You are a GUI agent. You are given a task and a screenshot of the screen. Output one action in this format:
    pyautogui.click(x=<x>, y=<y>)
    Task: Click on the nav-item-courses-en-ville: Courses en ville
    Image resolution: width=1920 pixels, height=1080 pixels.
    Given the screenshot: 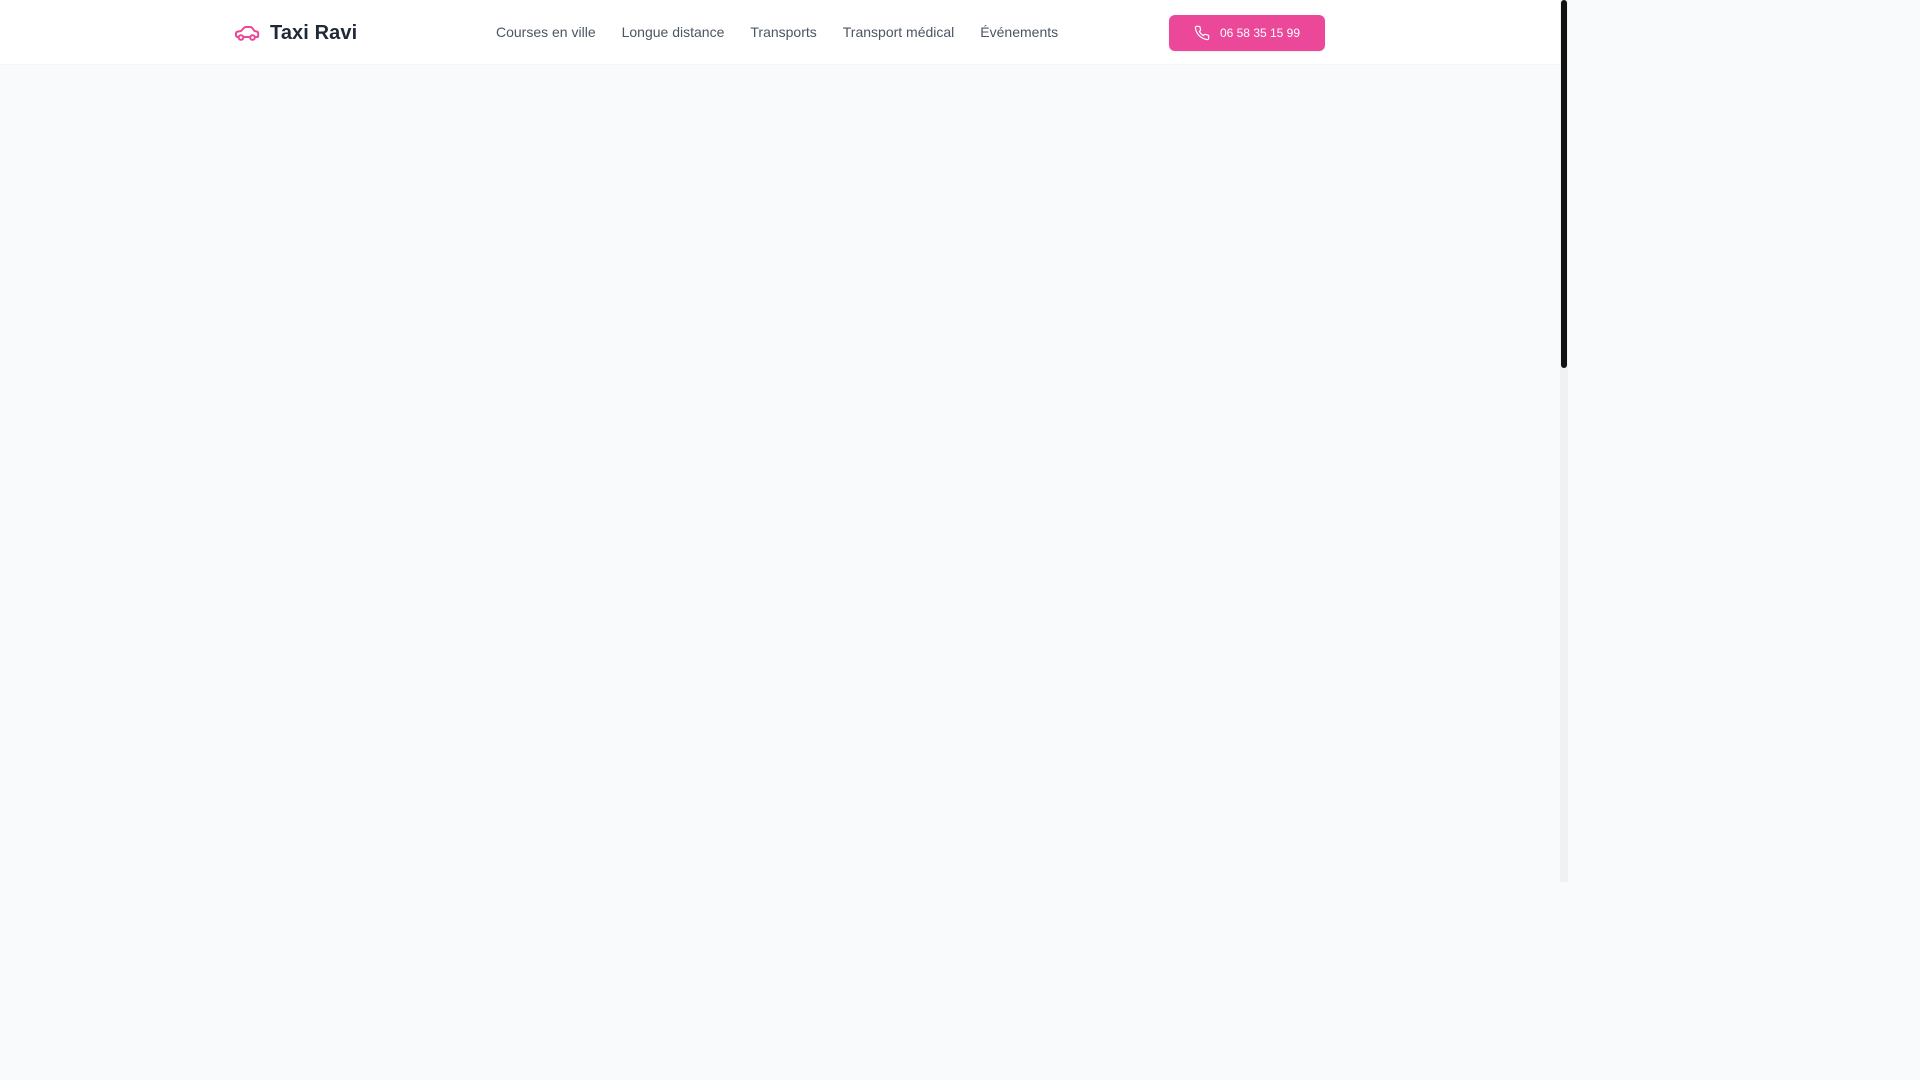 What is the action you would take?
    pyautogui.click(x=546, y=32)
    